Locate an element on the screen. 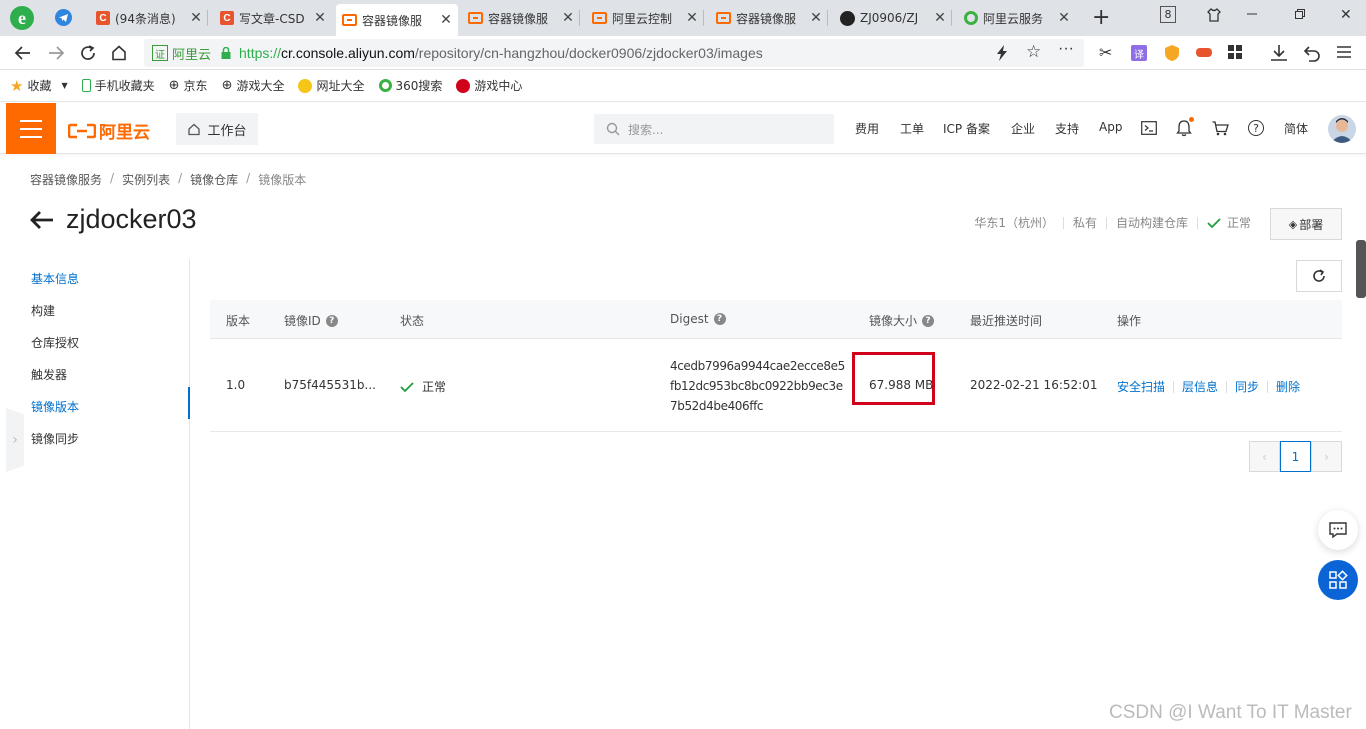  sidebar-item-image-versions: 镜像版本 is located at coordinates (55, 406).